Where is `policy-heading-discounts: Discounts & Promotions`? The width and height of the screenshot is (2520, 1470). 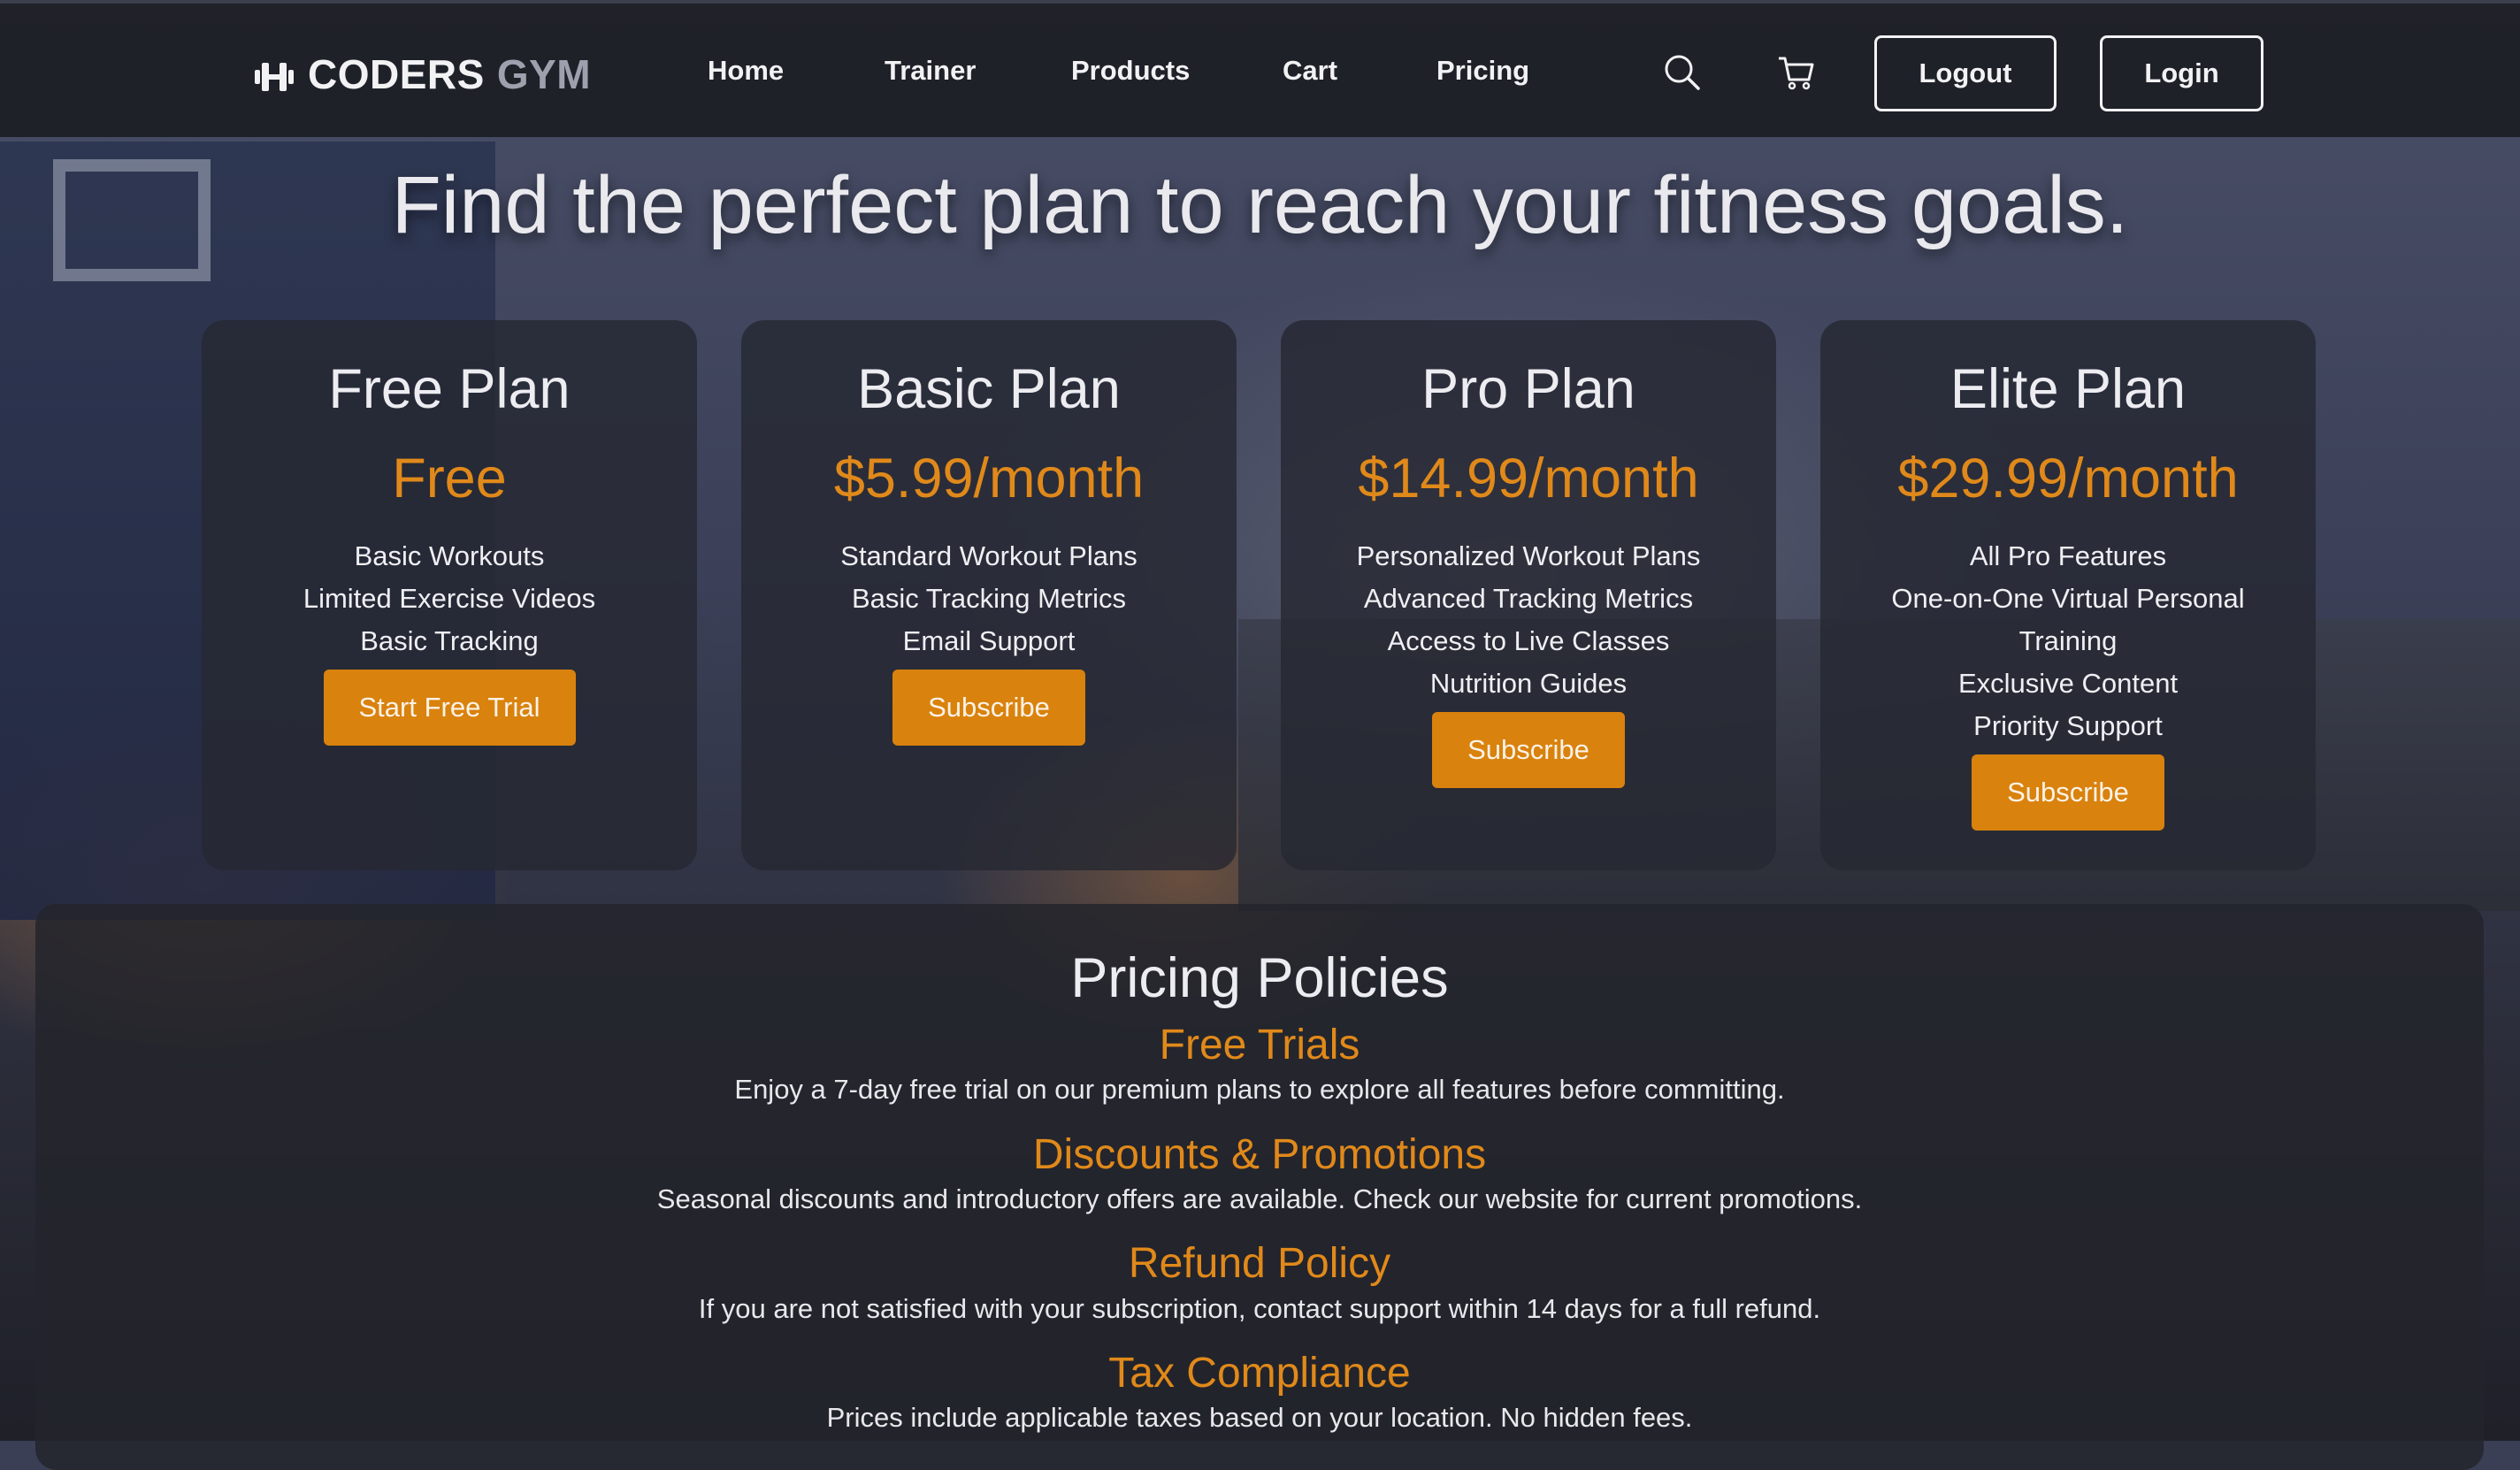
policy-heading-discounts: Discounts & Promotions is located at coordinates (1259, 1154).